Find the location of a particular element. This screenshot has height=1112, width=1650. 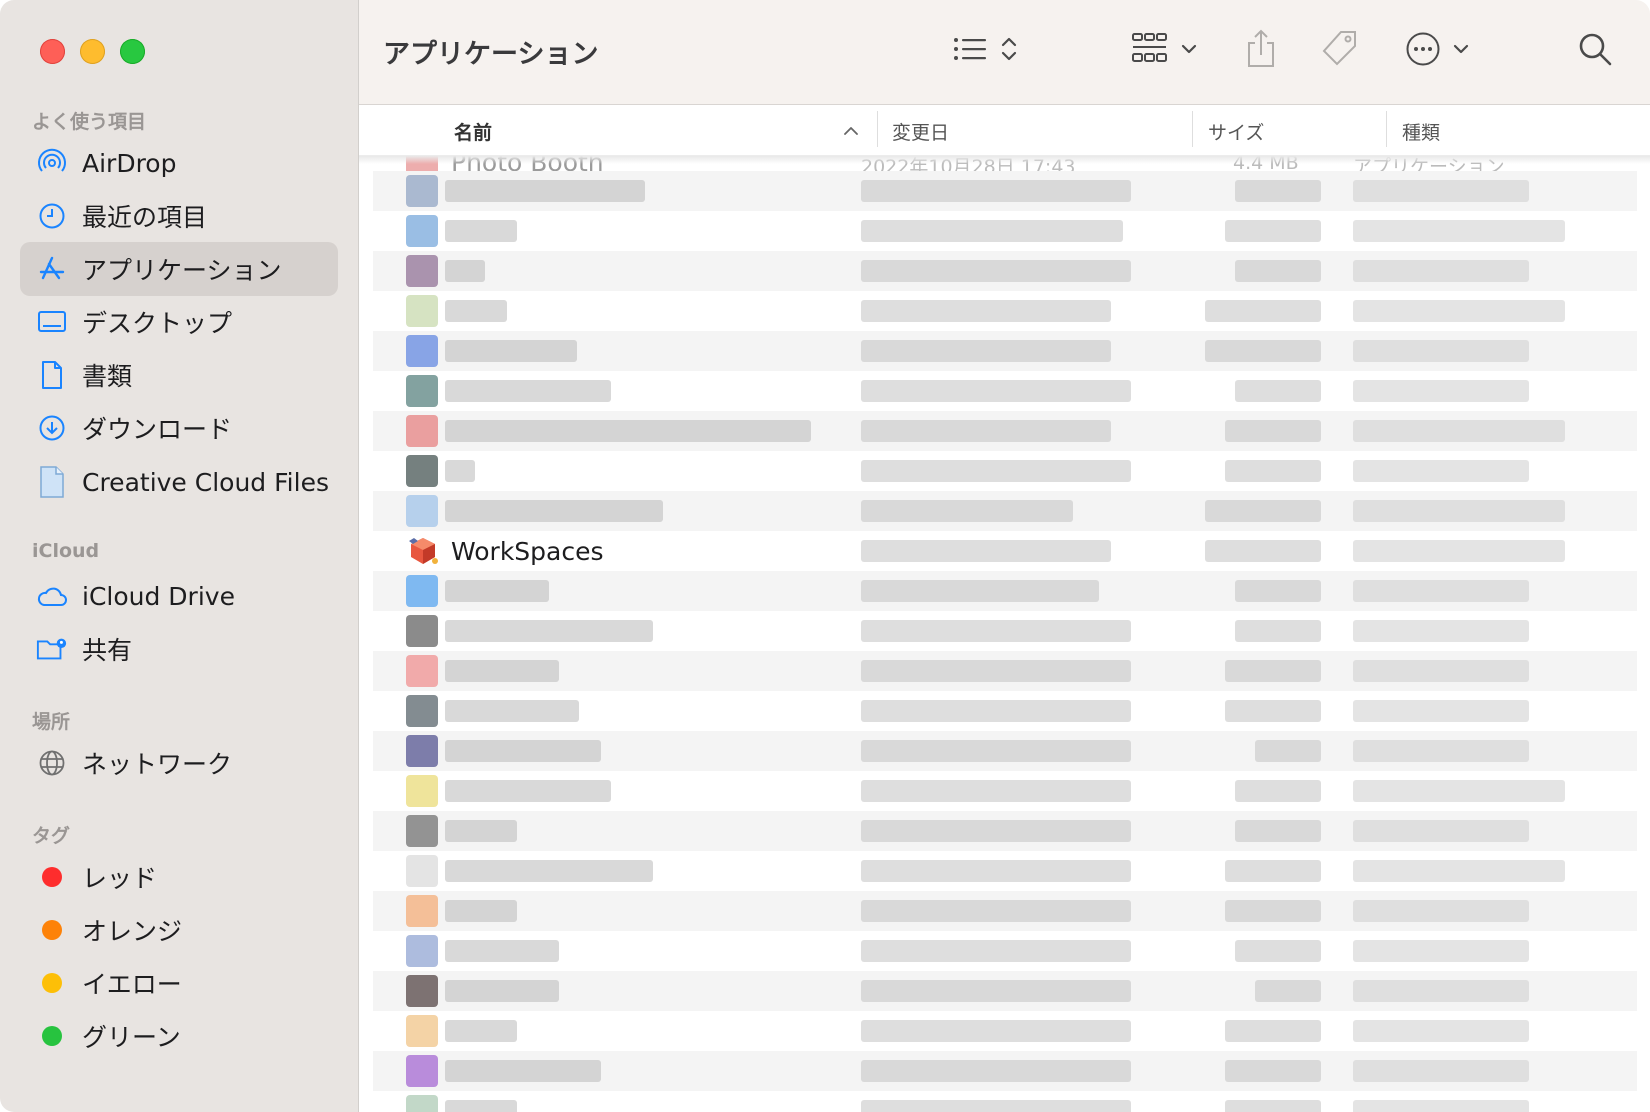

applications-icon is located at coordinates (52, 269).